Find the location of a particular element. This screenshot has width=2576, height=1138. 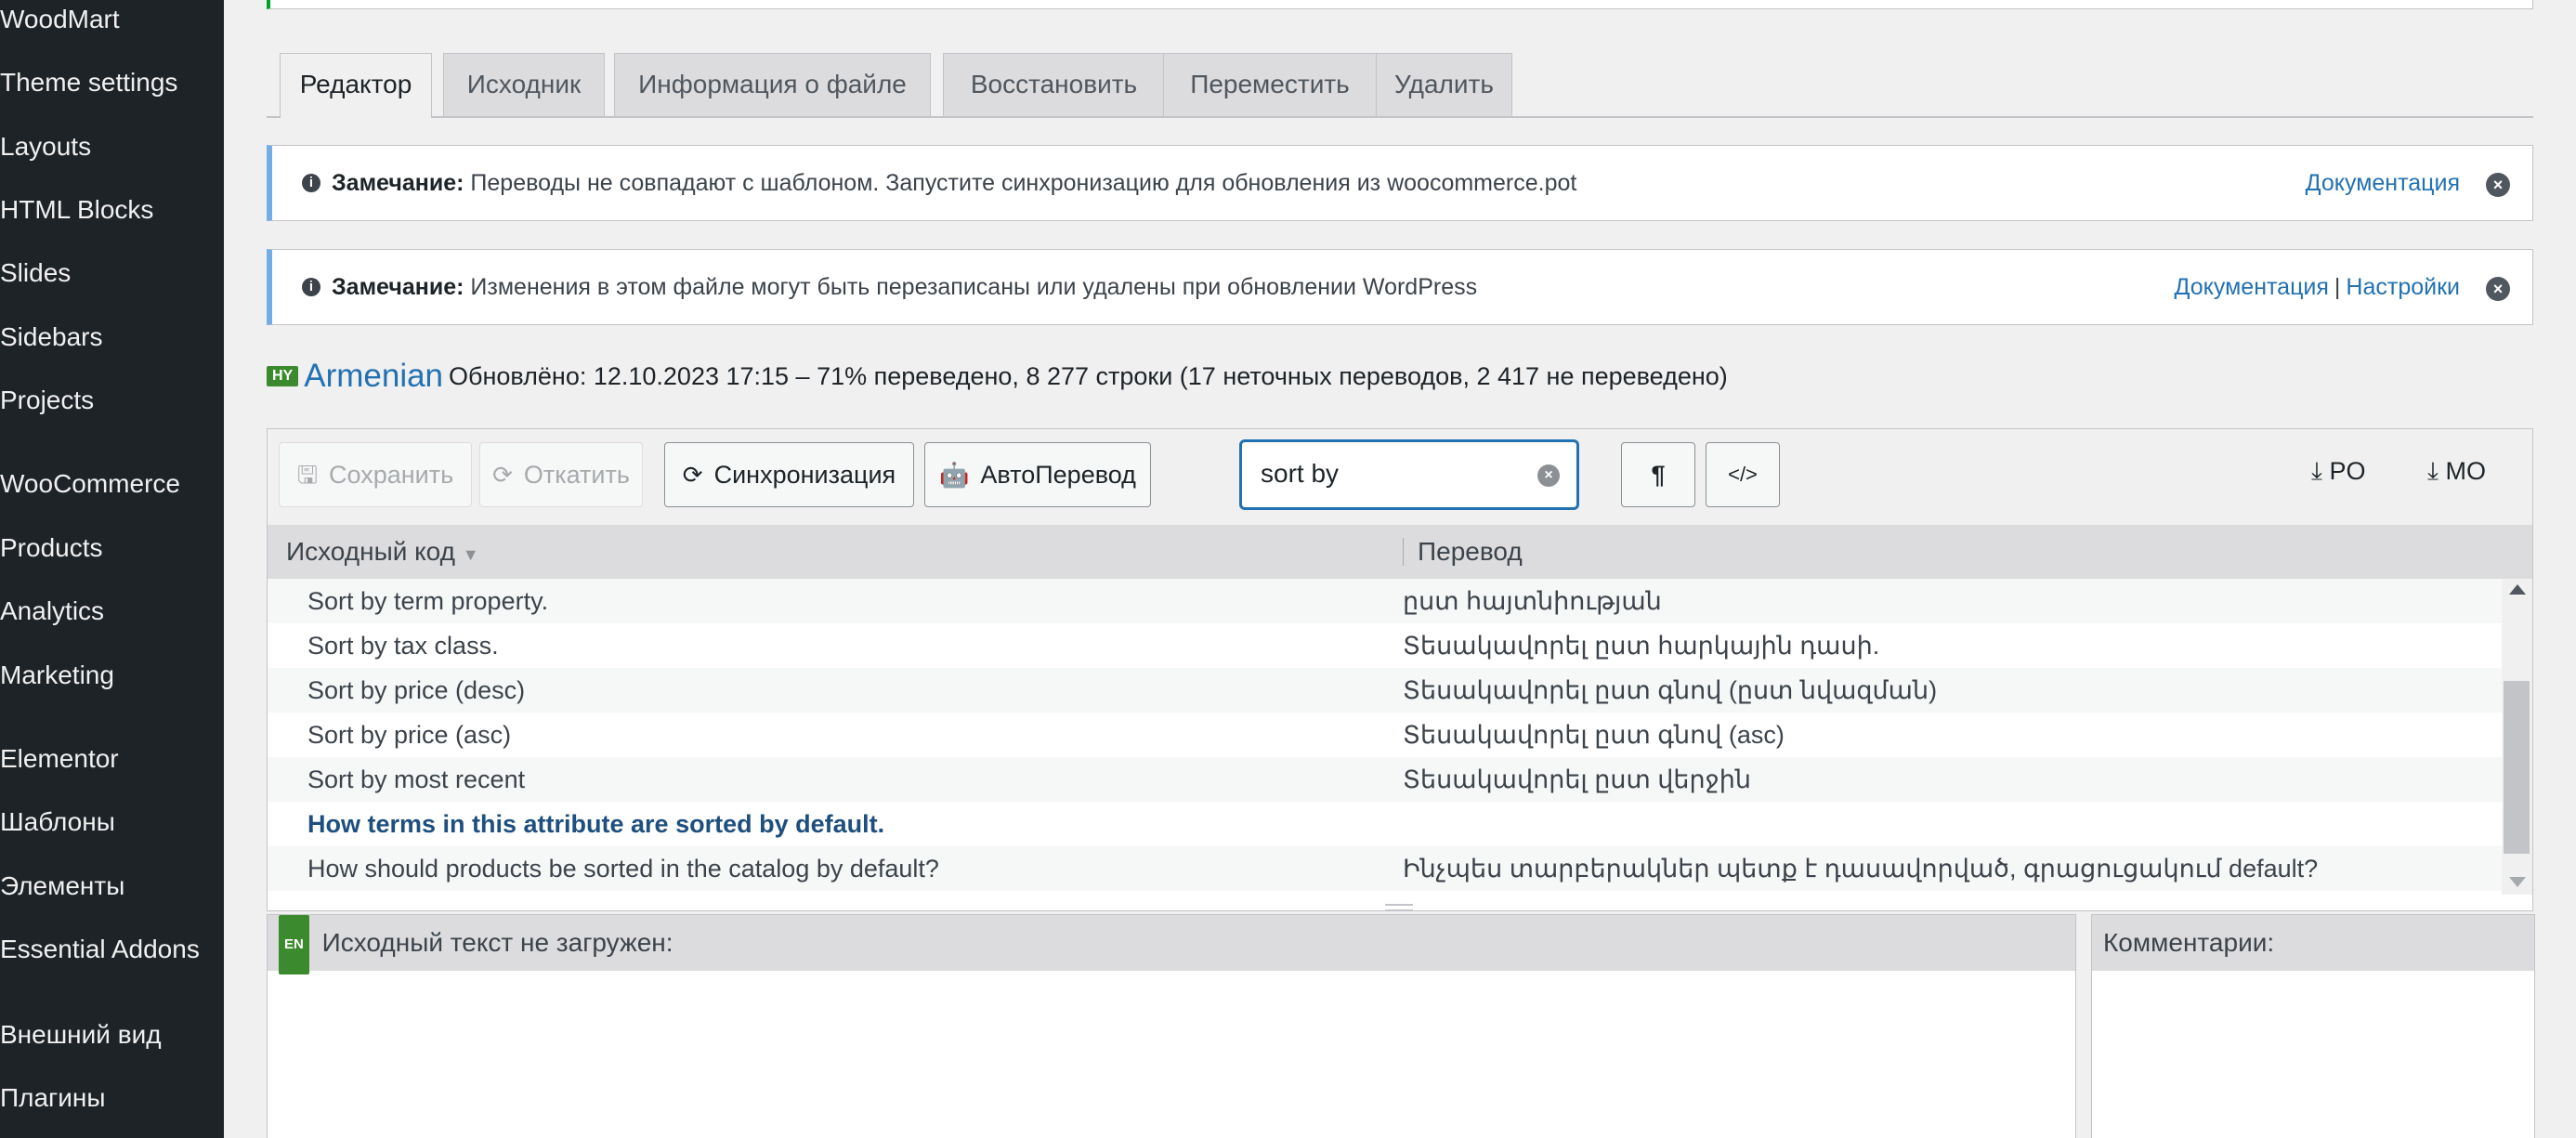

save-label: Сохранить is located at coordinates (391, 475).